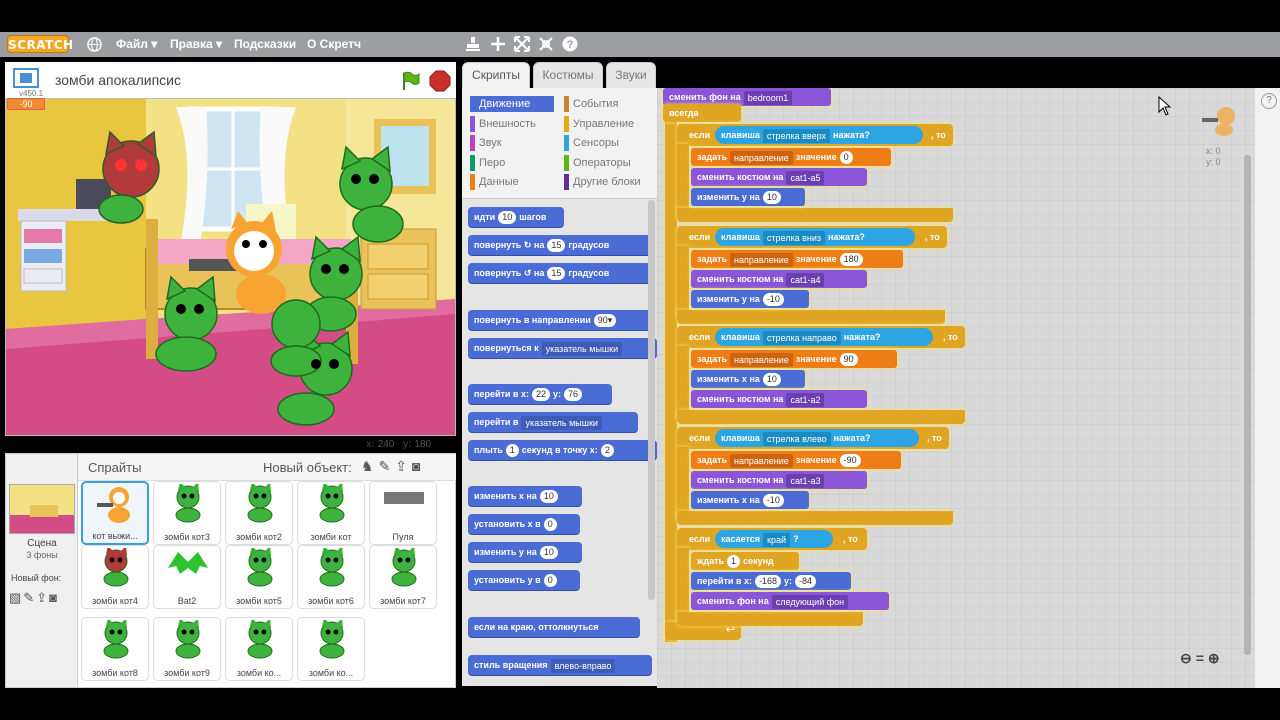  I want to click on block-wait: ждать1секунд, so click(745, 561).